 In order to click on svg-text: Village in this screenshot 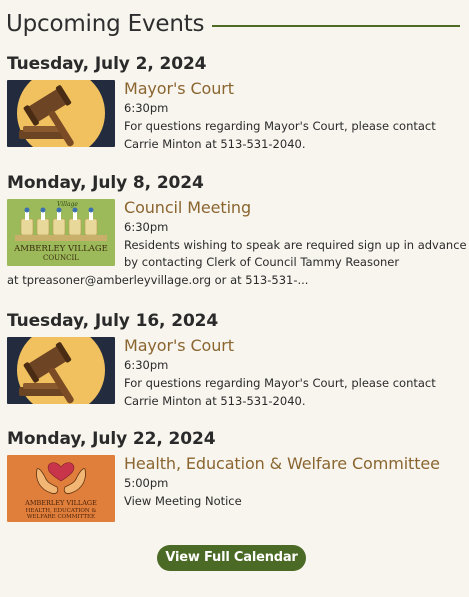, I will do `click(67, 204)`.